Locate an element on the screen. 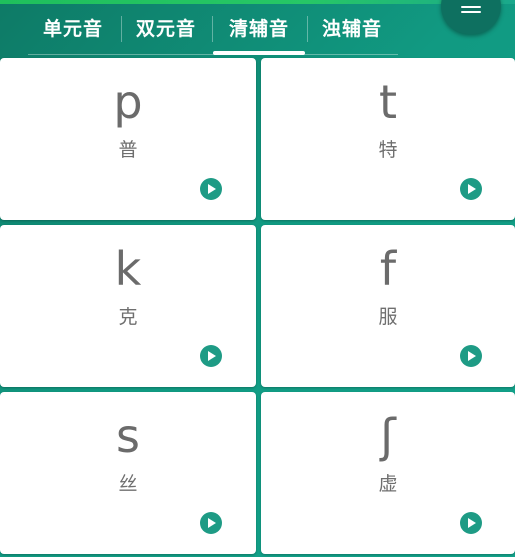 This screenshot has height=557, width=515. phonetic-symbol: k is located at coordinates (128, 269).